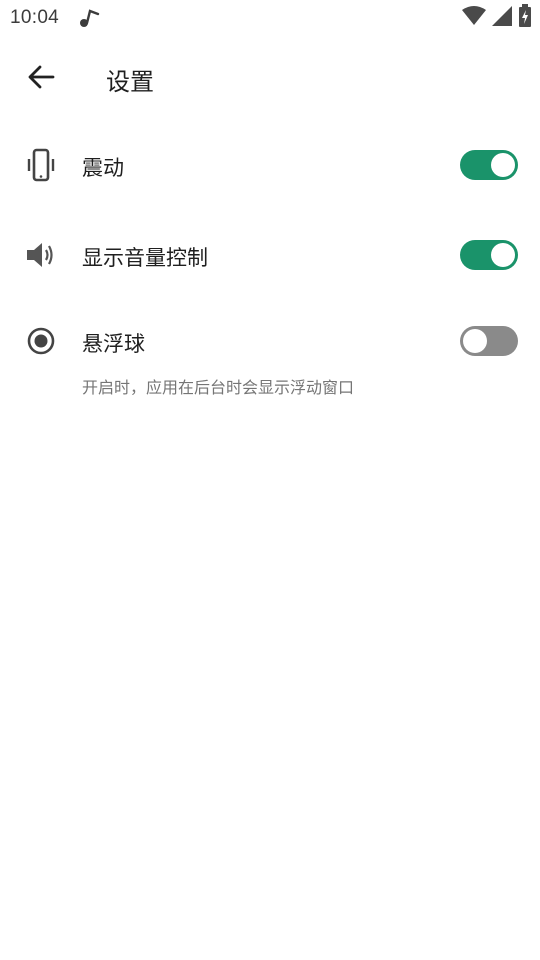  Describe the element at coordinates (113, 344) in the screenshot. I see `setting-floating-ball-label: 悬浮球` at that location.